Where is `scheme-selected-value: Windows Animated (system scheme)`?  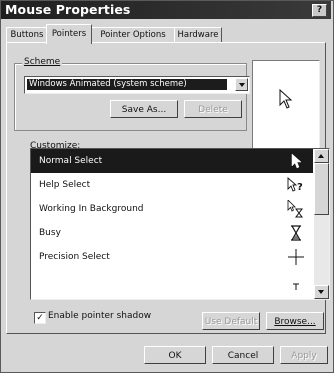 scheme-selected-value: Windows Animated (system scheme) is located at coordinates (127, 84).